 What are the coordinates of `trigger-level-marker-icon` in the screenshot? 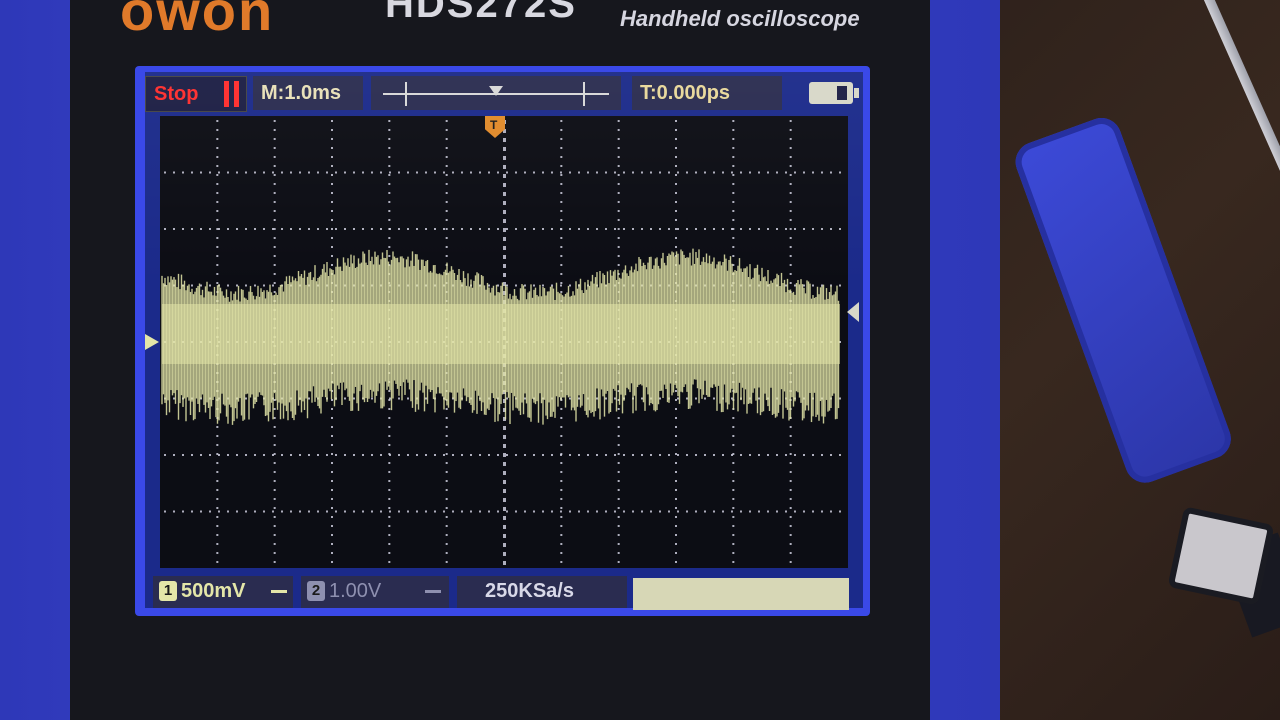 It's located at (853, 312).